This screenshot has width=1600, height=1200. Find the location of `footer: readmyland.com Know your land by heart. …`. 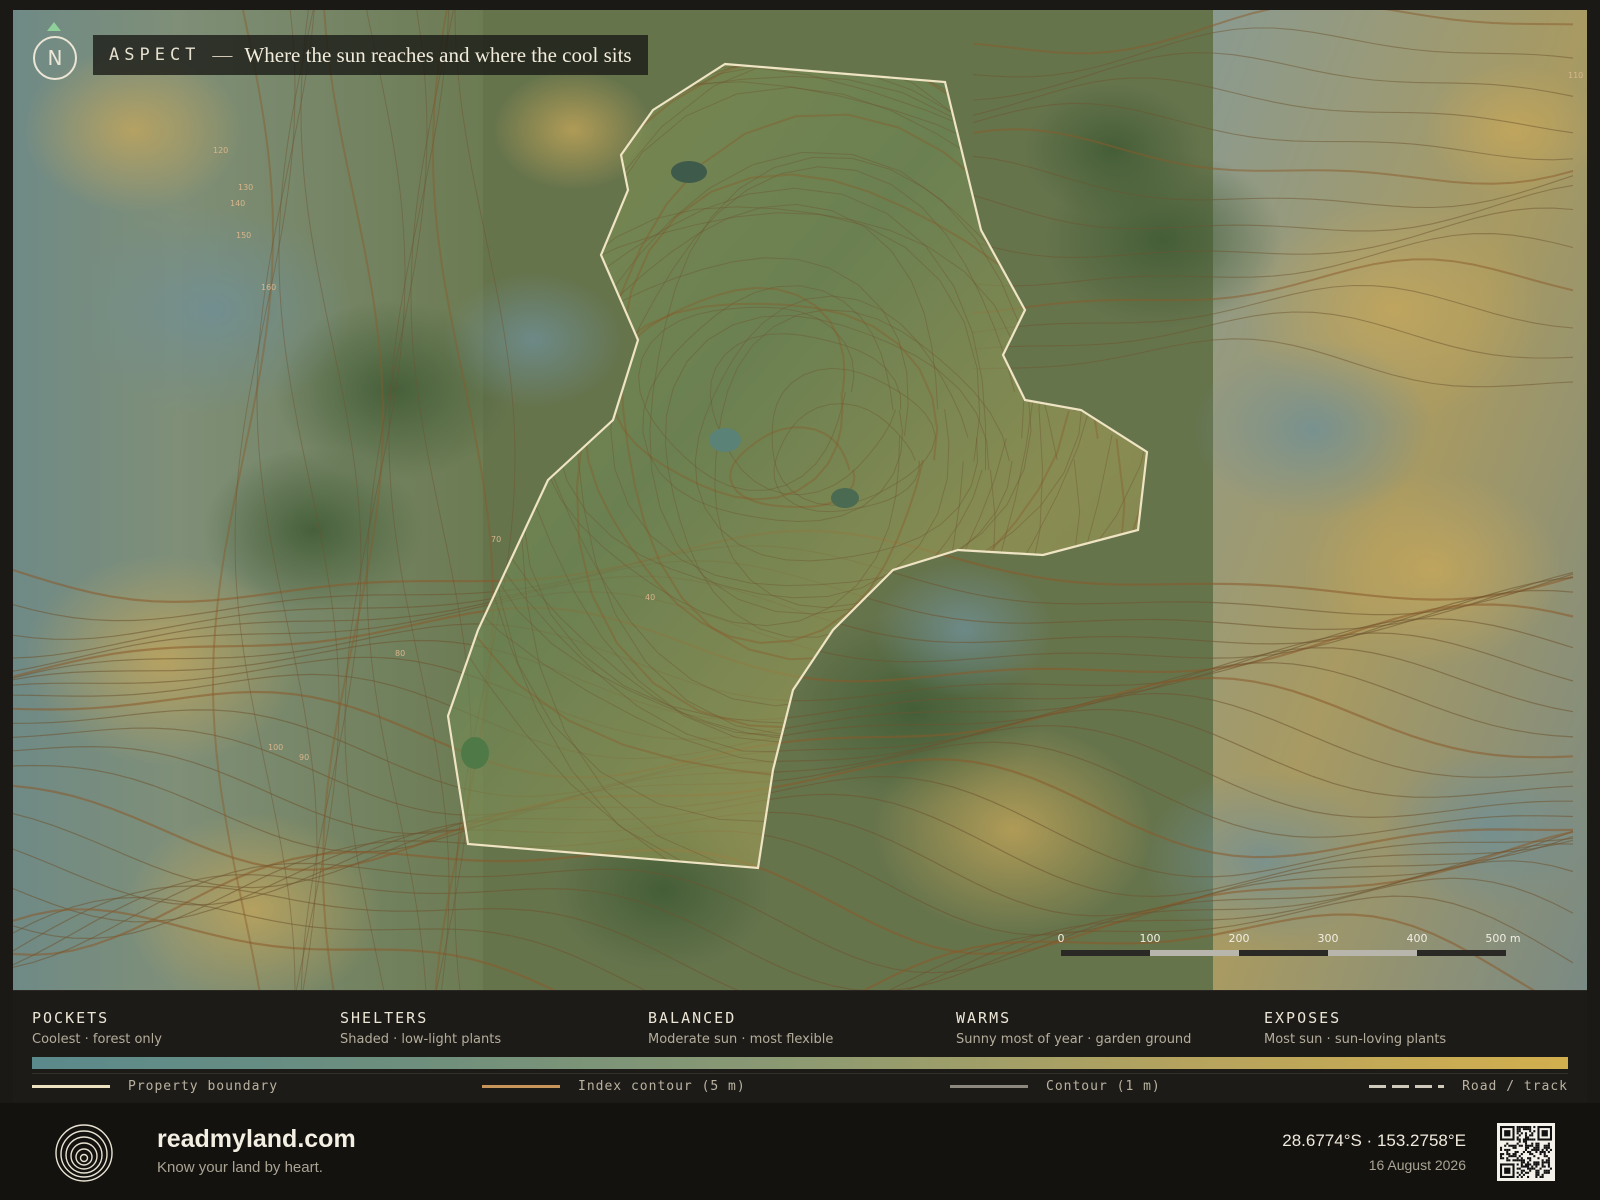

footer: readmyland.com Know your land by heart. … is located at coordinates (800, 1151).